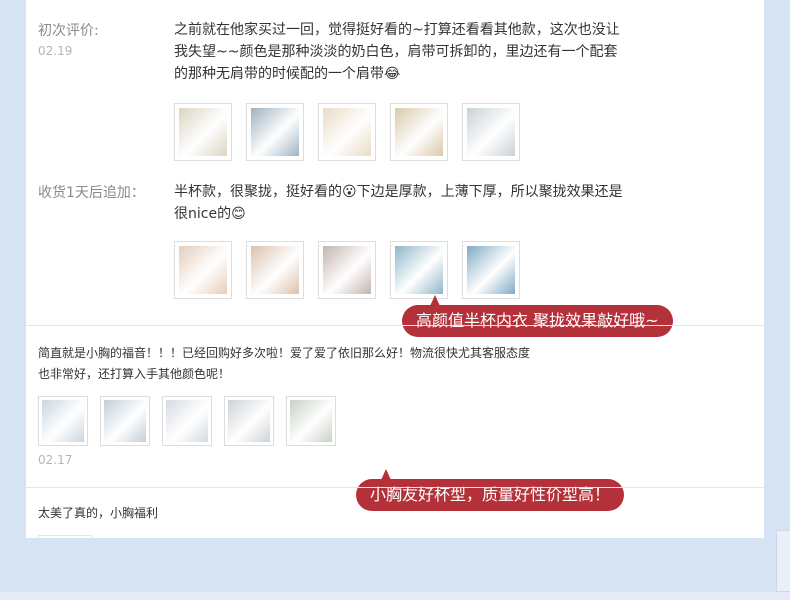 The width and height of the screenshot is (790, 600). What do you see at coordinates (91, 193) in the screenshot?
I see `followup-review-label: 收货1天后追加：` at bounding box center [91, 193].